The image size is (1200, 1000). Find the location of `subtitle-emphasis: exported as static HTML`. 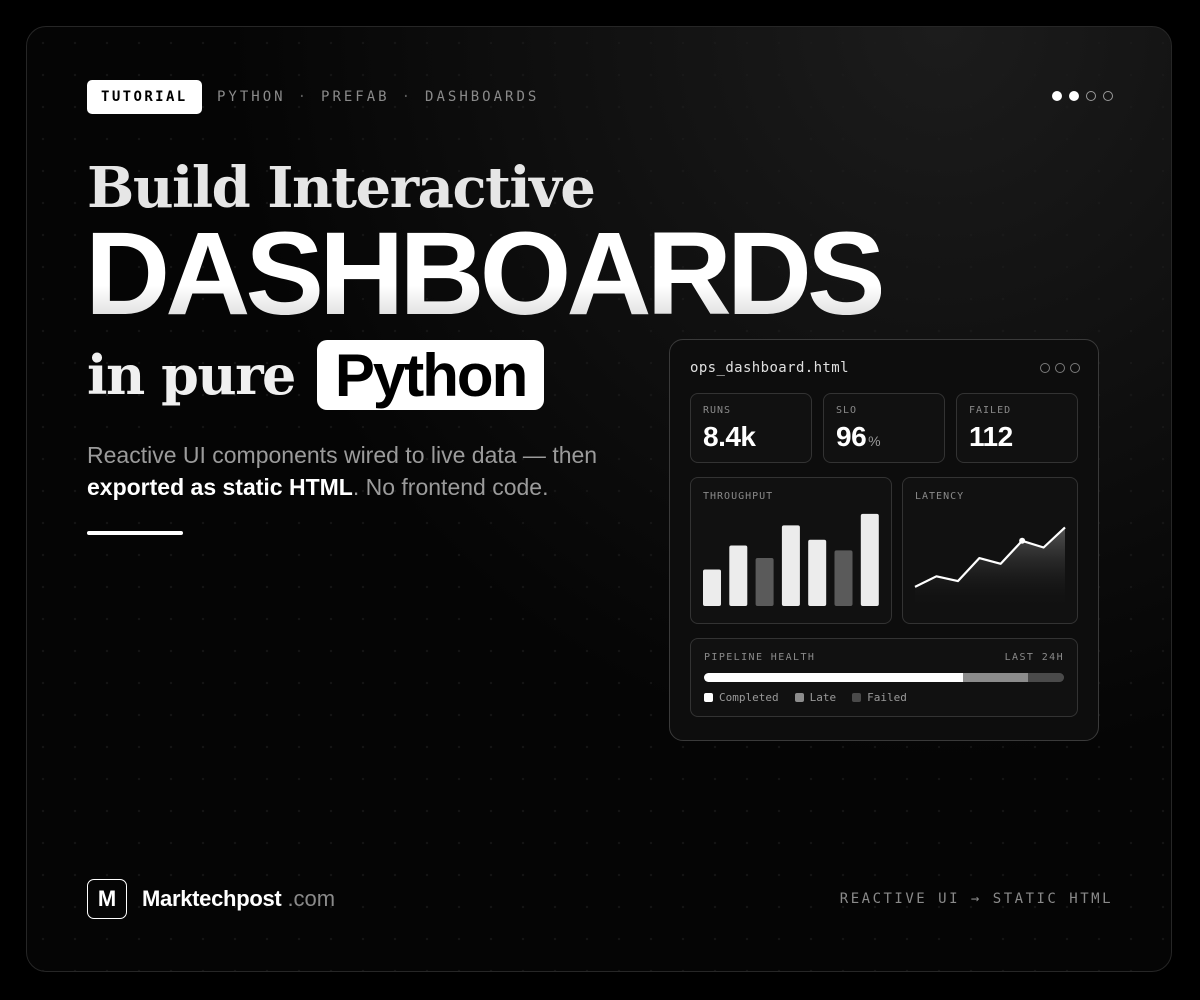

subtitle-emphasis: exported as static HTML is located at coordinates (220, 487).